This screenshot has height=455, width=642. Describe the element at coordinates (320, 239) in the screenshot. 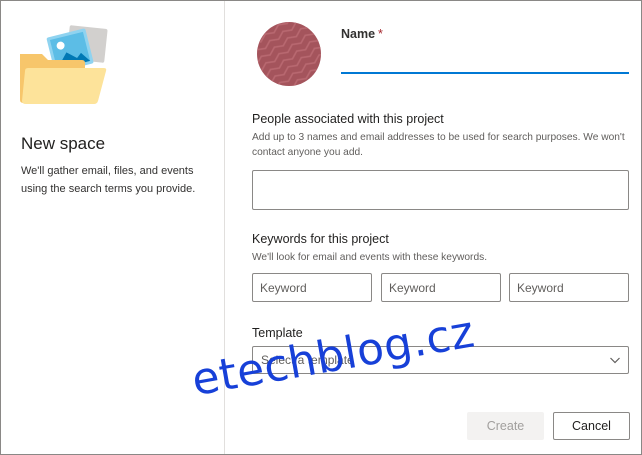

I see `keywords-section-title: Keywords for this project` at that location.